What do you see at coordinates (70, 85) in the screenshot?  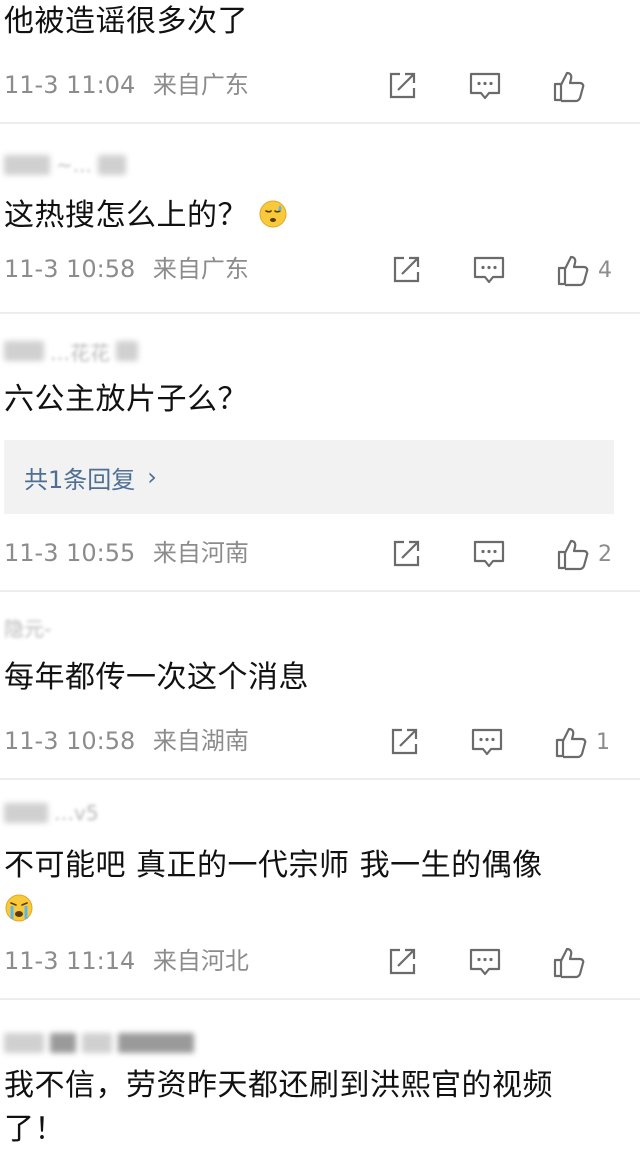 I see `comment-time: 11-3 11:04` at bounding box center [70, 85].